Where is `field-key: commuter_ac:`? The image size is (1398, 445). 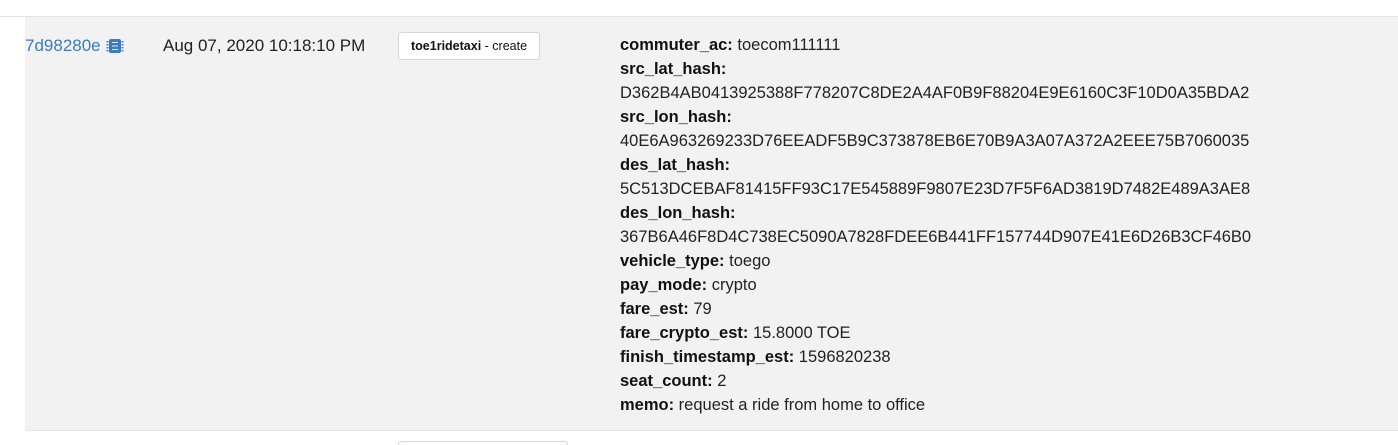
field-key: commuter_ac: is located at coordinates (676, 45).